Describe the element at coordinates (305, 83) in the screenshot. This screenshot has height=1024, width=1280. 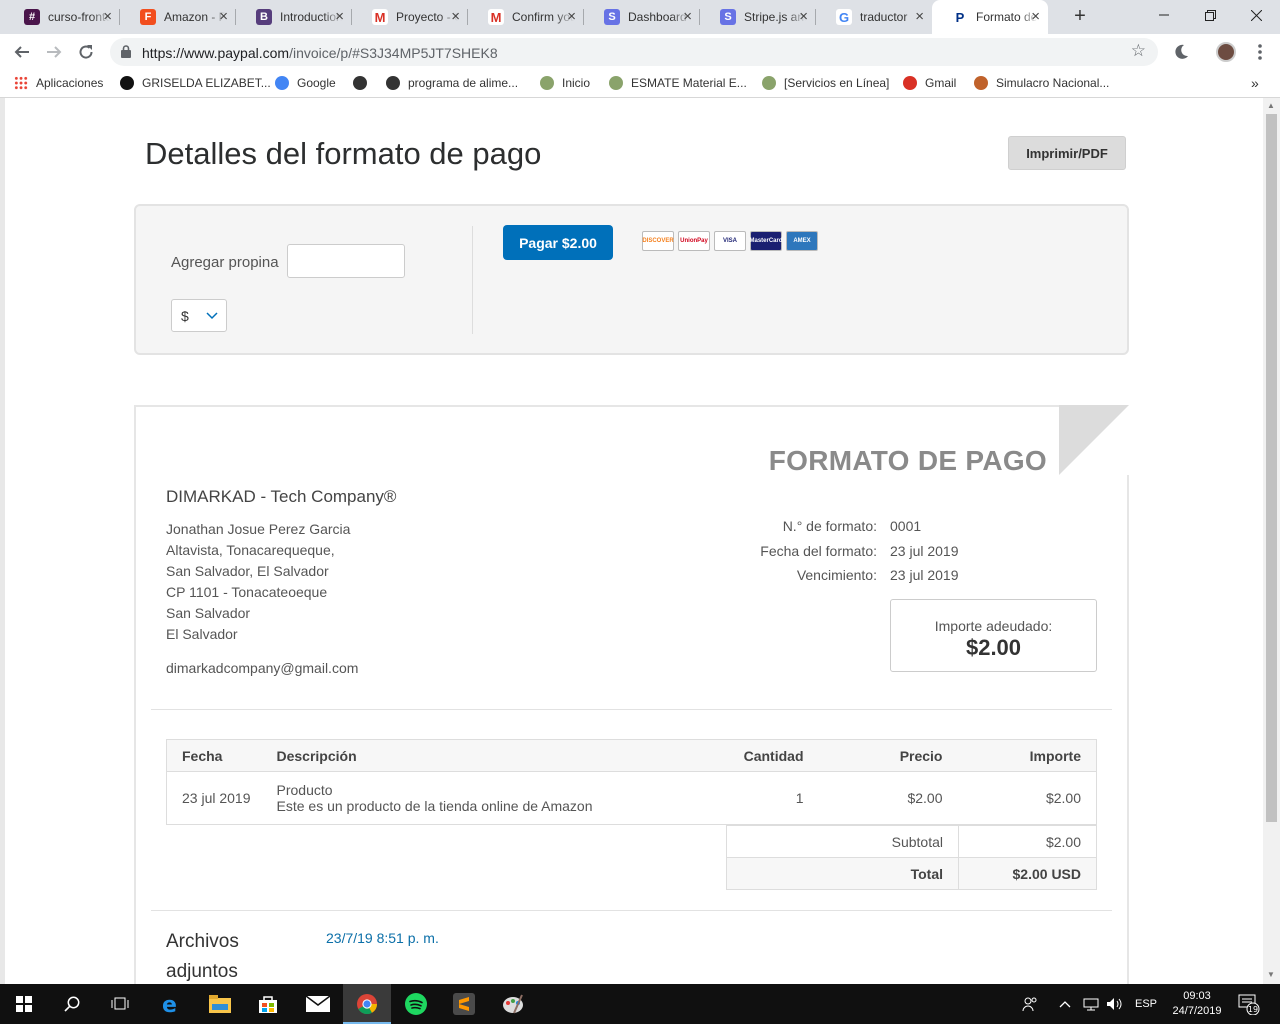
I see `bookmark-item: Google` at that location.